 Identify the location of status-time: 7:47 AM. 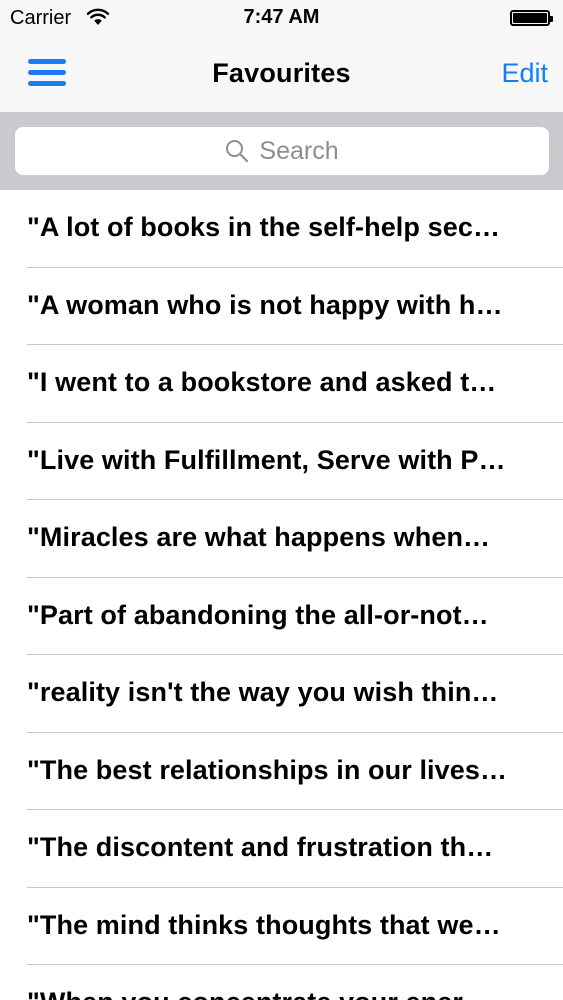
(281, 17).